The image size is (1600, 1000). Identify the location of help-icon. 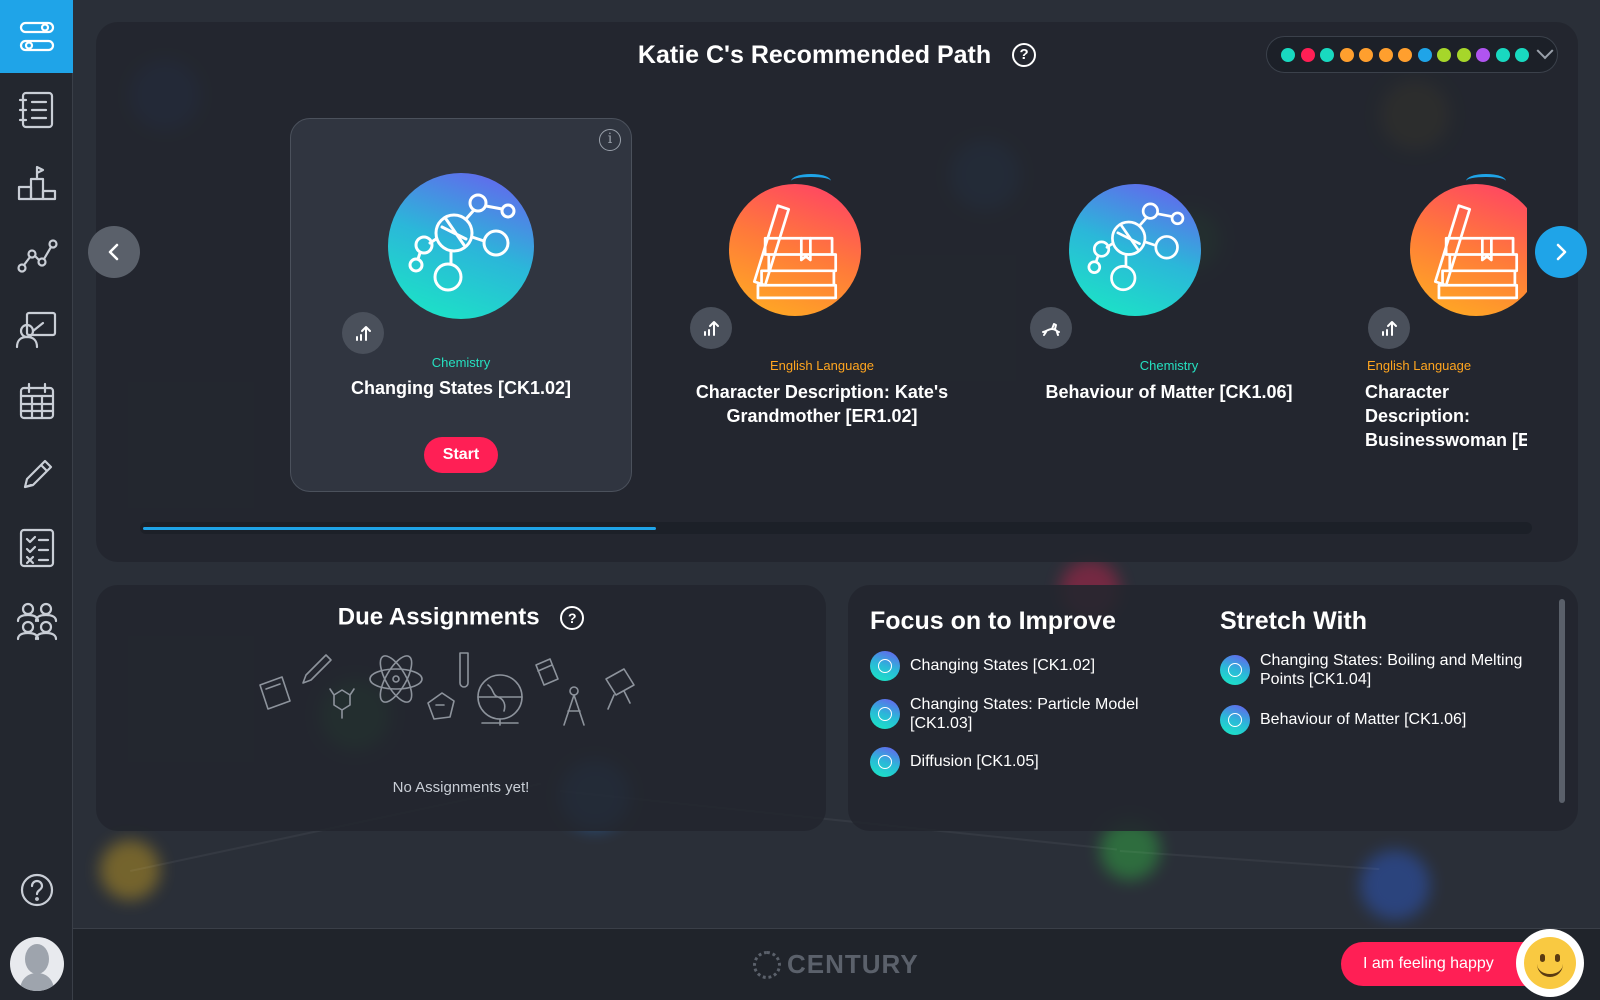
(36, 889).